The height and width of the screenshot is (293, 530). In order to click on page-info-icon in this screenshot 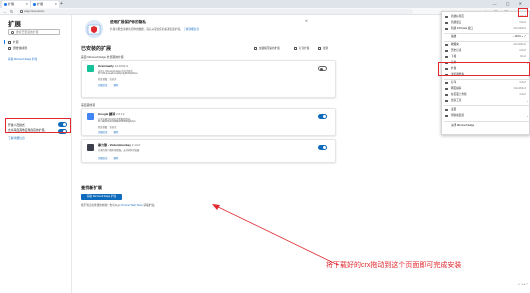, I will do `click(21, 11)`.